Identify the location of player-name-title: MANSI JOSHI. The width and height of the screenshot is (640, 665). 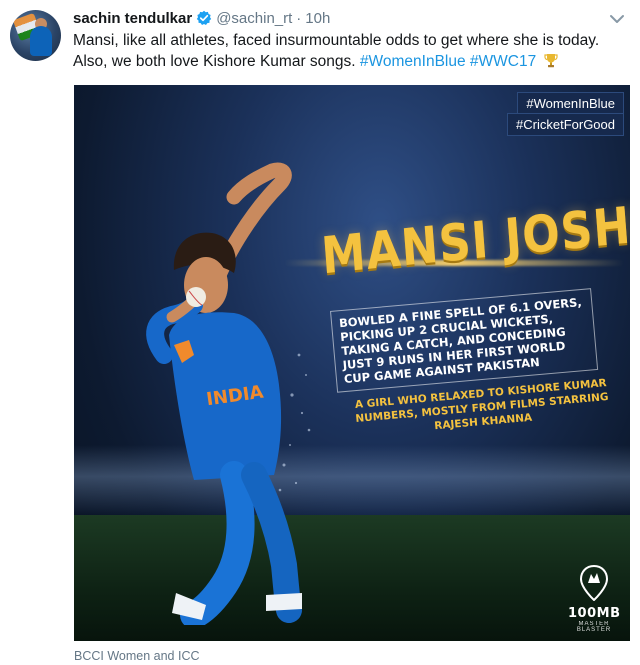
(474, 240).